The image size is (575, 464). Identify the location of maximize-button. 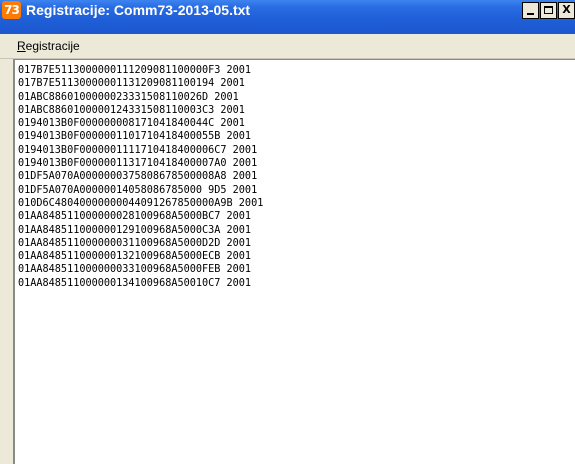
(548, 10).